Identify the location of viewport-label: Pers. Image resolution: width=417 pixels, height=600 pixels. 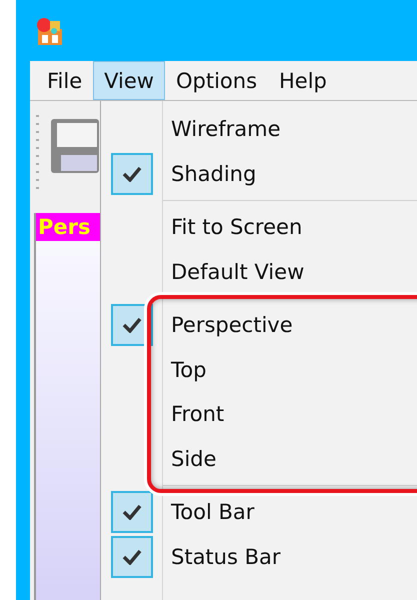
(68, 227).